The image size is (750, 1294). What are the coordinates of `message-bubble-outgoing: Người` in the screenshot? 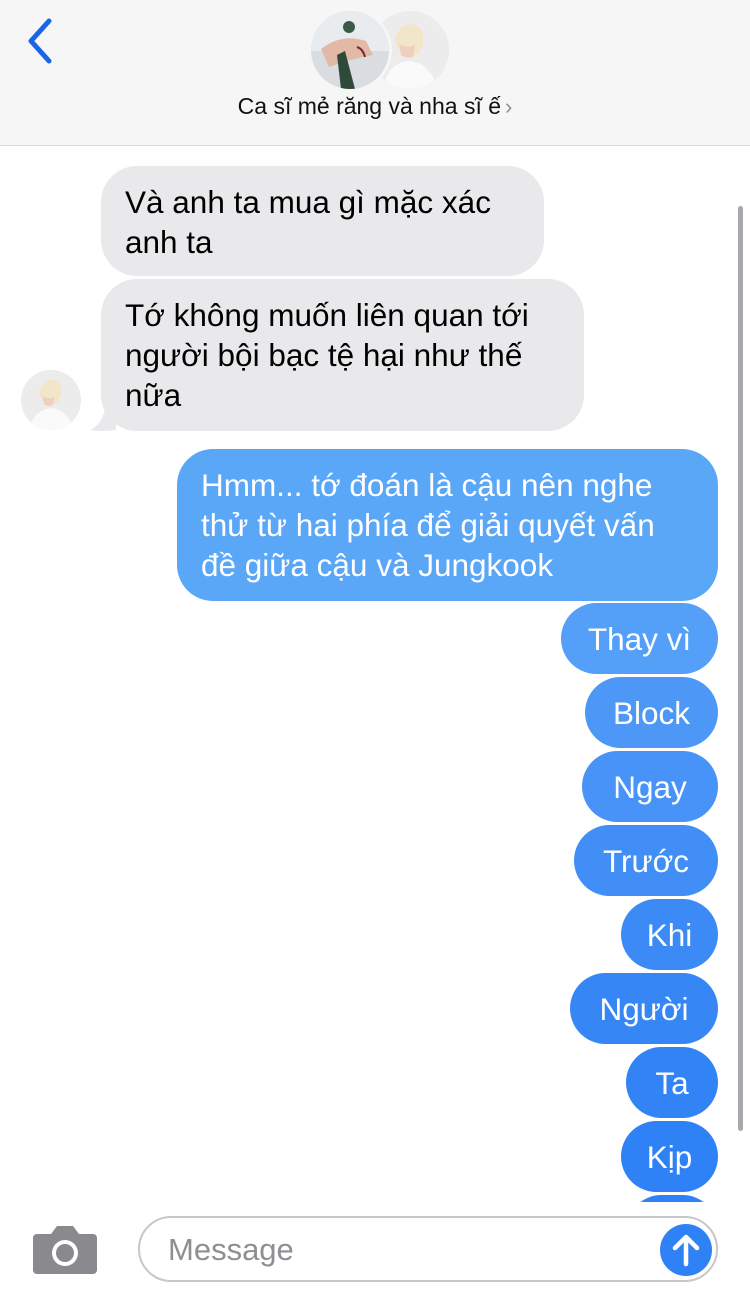 It's located at (644, 1008).